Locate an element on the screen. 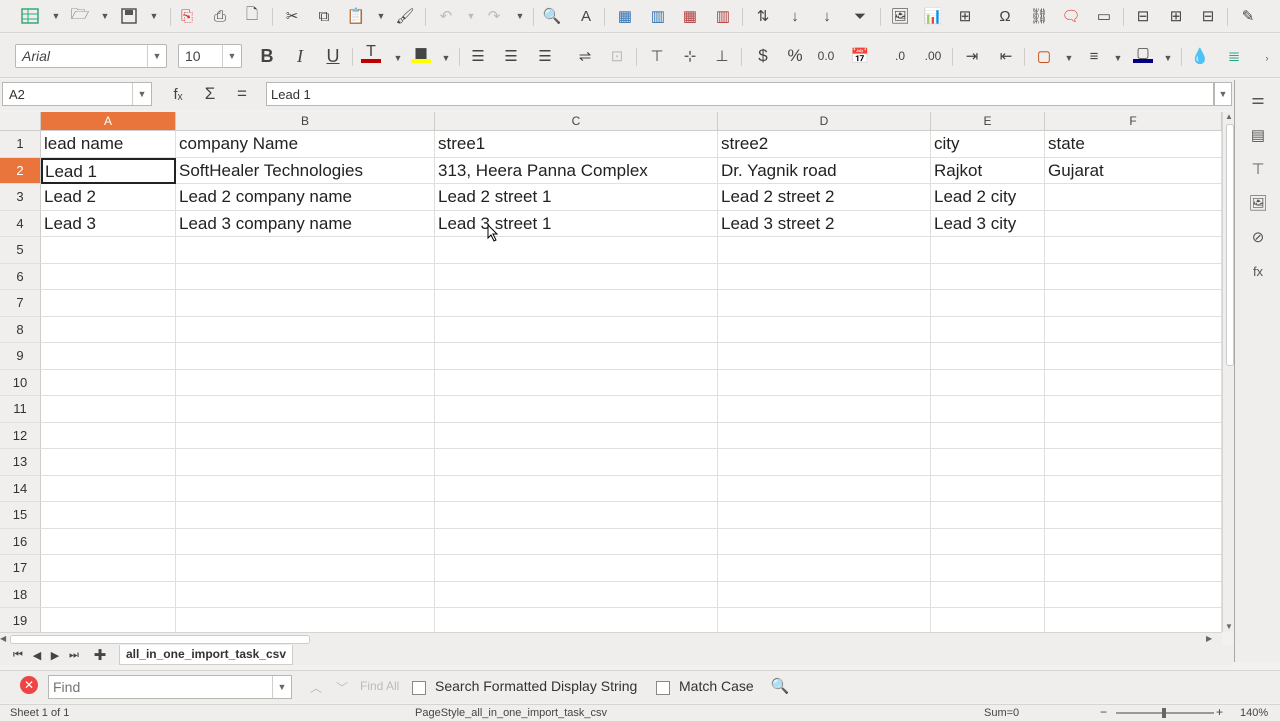 This screenshot has width=1280, height=721. cell-b2: SoftHealer Technologies is located at coordinates (305, 170).